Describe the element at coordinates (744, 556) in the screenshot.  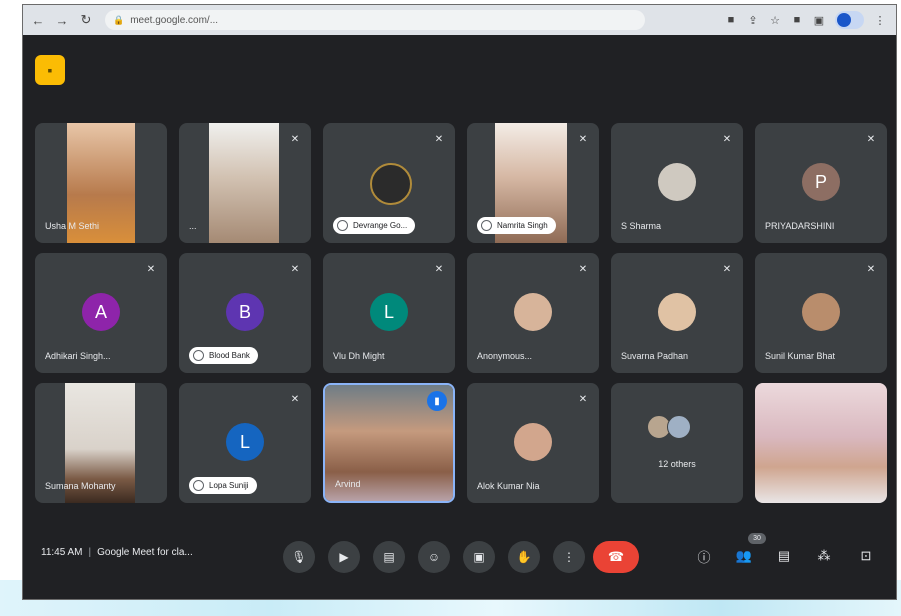
I see `people-icon: 👥` at that location.